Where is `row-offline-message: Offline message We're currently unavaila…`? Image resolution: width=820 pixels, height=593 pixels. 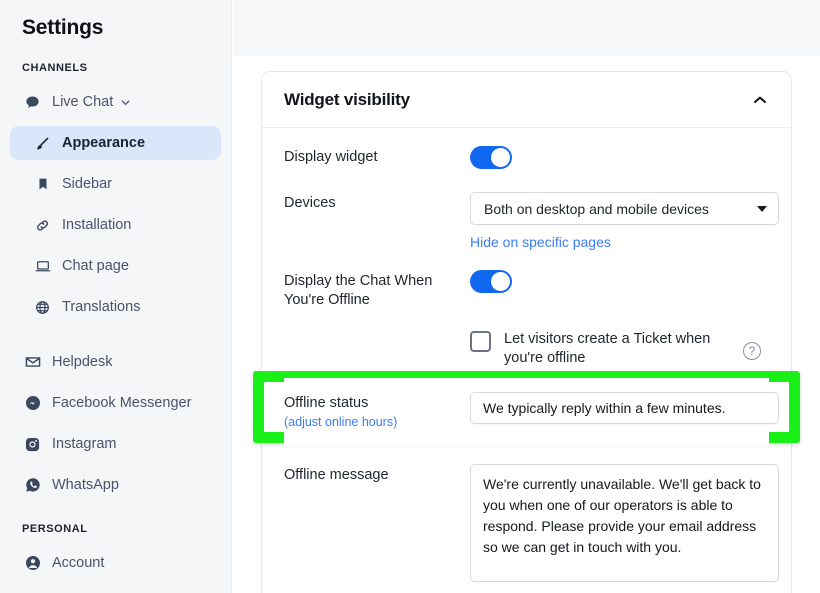
row-offline-message: Offline message We're currently unavaila… is located at coordinates (531, 514).